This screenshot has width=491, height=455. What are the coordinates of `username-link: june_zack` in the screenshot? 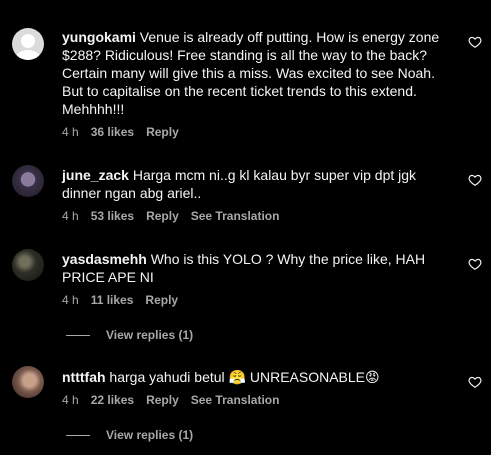 It's located at (95, 175).